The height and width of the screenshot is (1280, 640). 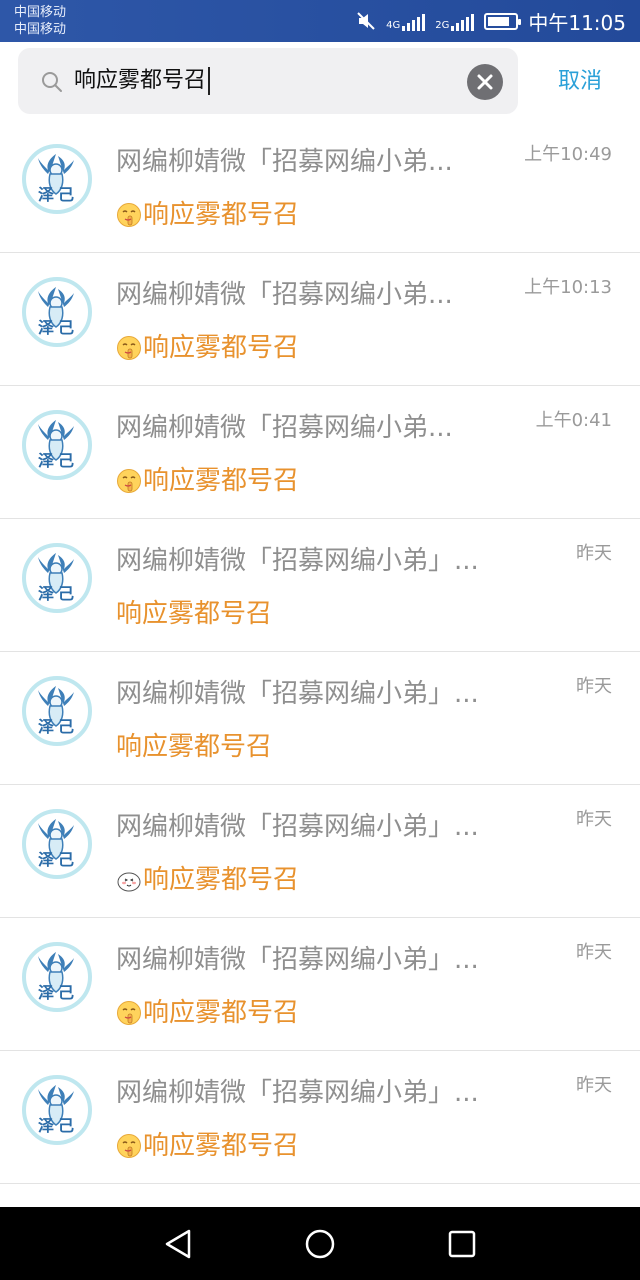 What do you see at coordinates (320, 186) in the screenshot?
I see `search-result-item: 泽 己 网编柳婧微「招募网编小弟... 上午10:49 响应雾都号召` at bounding box center [320, 186].